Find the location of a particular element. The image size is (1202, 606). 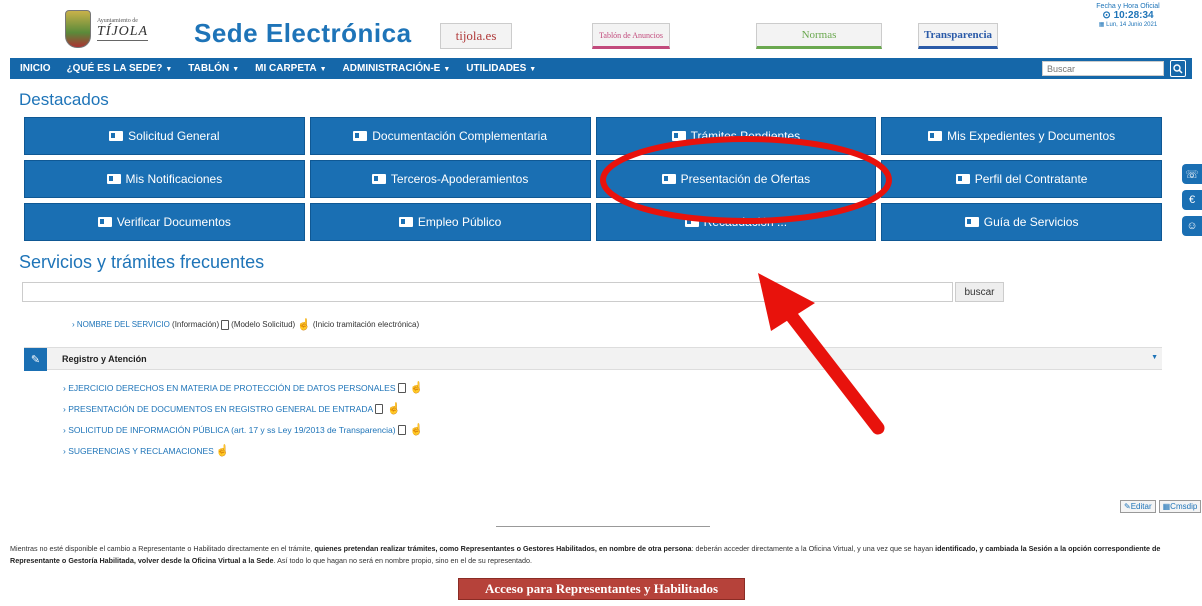

tile-solicitud-general: Solicitud General is located at coordinates (164, 136).